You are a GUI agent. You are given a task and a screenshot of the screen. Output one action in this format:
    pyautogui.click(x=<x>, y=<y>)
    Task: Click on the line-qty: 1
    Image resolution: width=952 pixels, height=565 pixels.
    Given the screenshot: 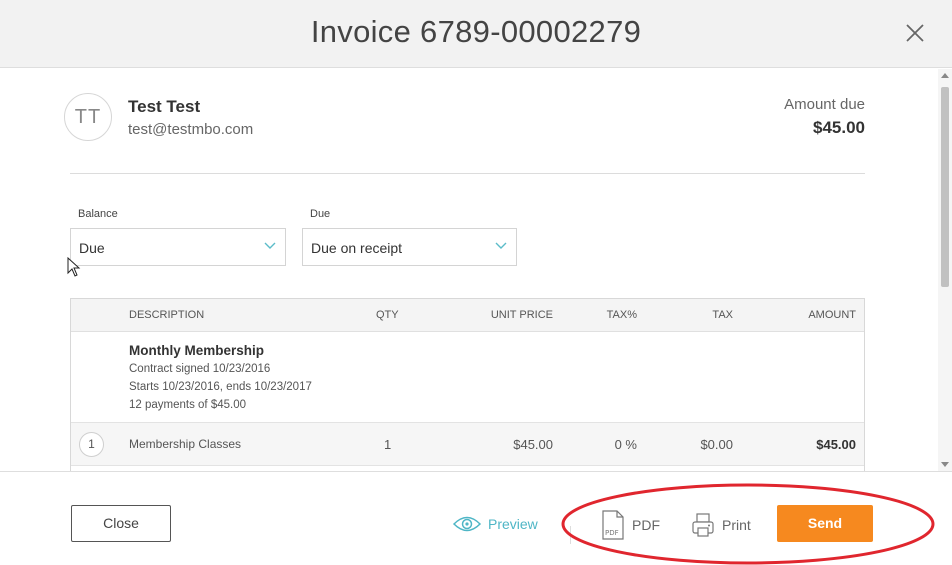 What is the action you would take?
    pyautogui.click(x=388, y=444)
    